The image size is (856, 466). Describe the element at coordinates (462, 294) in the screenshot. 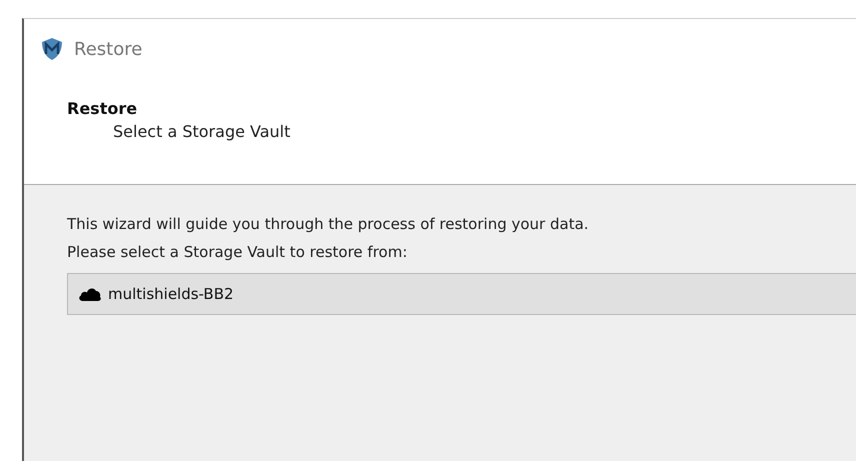

I see `vault-list-item: multishields-BB2` at that location.